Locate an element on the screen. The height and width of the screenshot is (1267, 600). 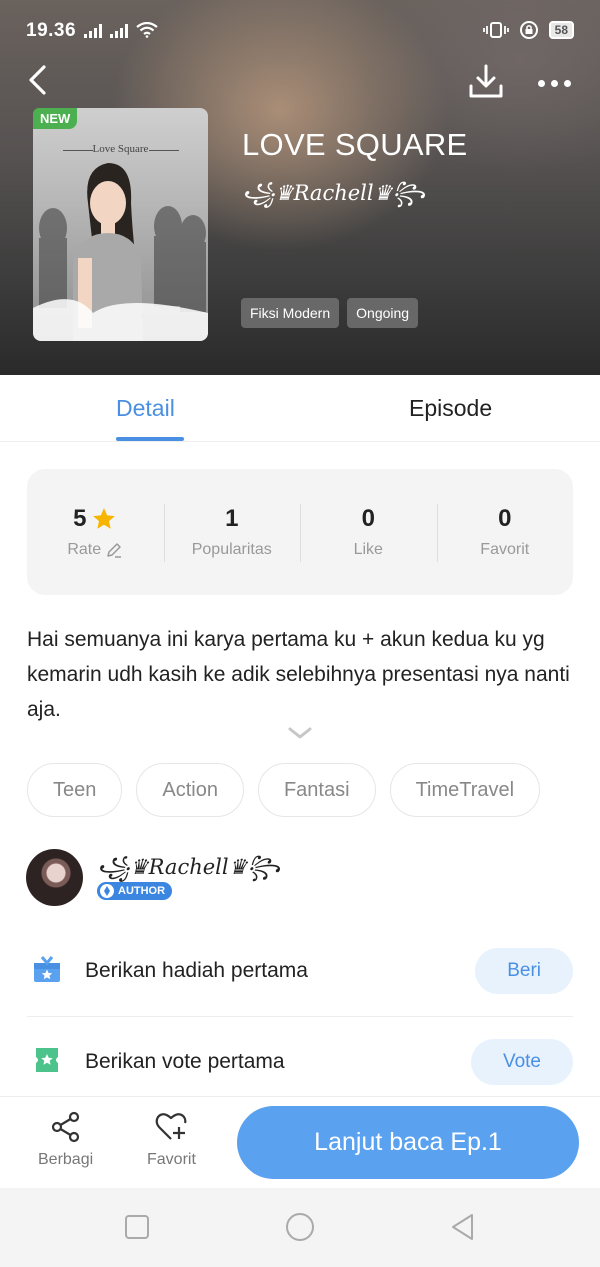
stat-popularity: 1 Popularitas is located at coordinates (232, 532).